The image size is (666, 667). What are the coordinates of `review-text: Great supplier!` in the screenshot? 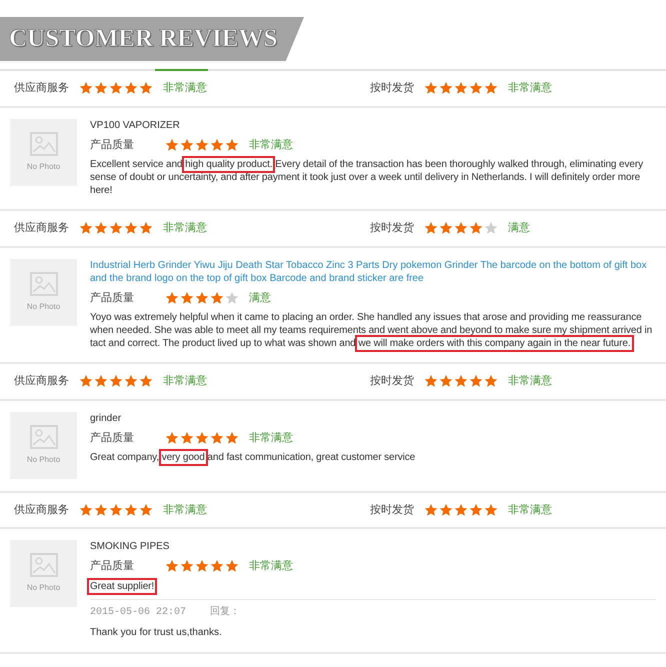 It's located at (373, 586).